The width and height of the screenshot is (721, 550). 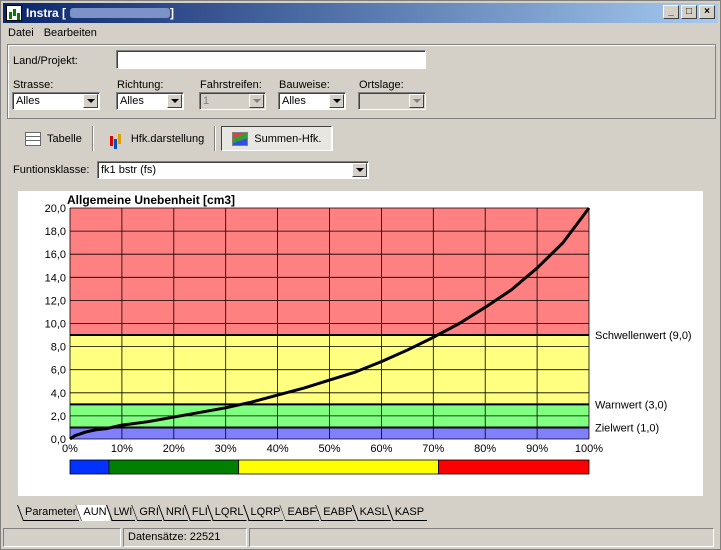 What do you see at coordinates (392, 101) in the screenshot?
I see `ortslage-select` at bounding box center [392, 101].